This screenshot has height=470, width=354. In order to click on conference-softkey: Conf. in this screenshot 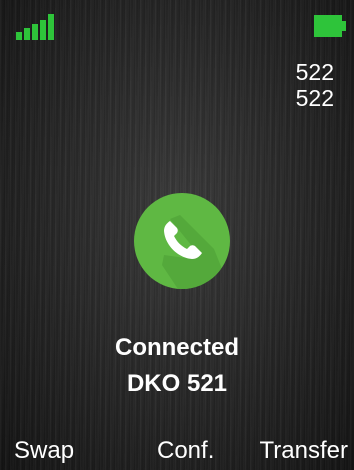, I will do `click(185, 451)`.